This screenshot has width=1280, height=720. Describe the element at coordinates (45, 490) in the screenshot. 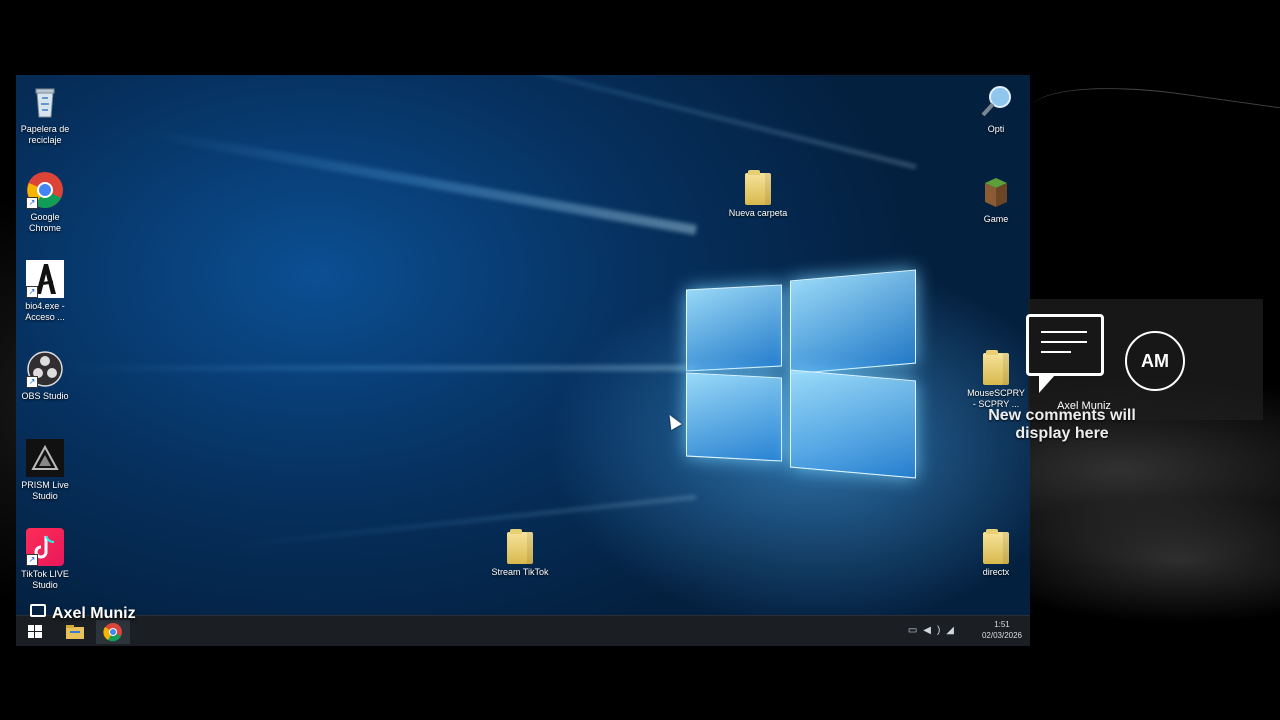

I see `desktop-icon-label: PRISM Live Studio` at that location.